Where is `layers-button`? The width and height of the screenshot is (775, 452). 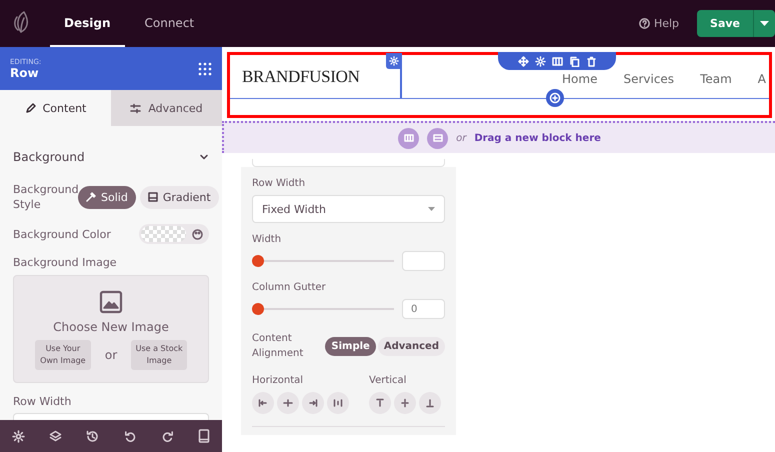 layers-button is located at coordinates (55, 436).